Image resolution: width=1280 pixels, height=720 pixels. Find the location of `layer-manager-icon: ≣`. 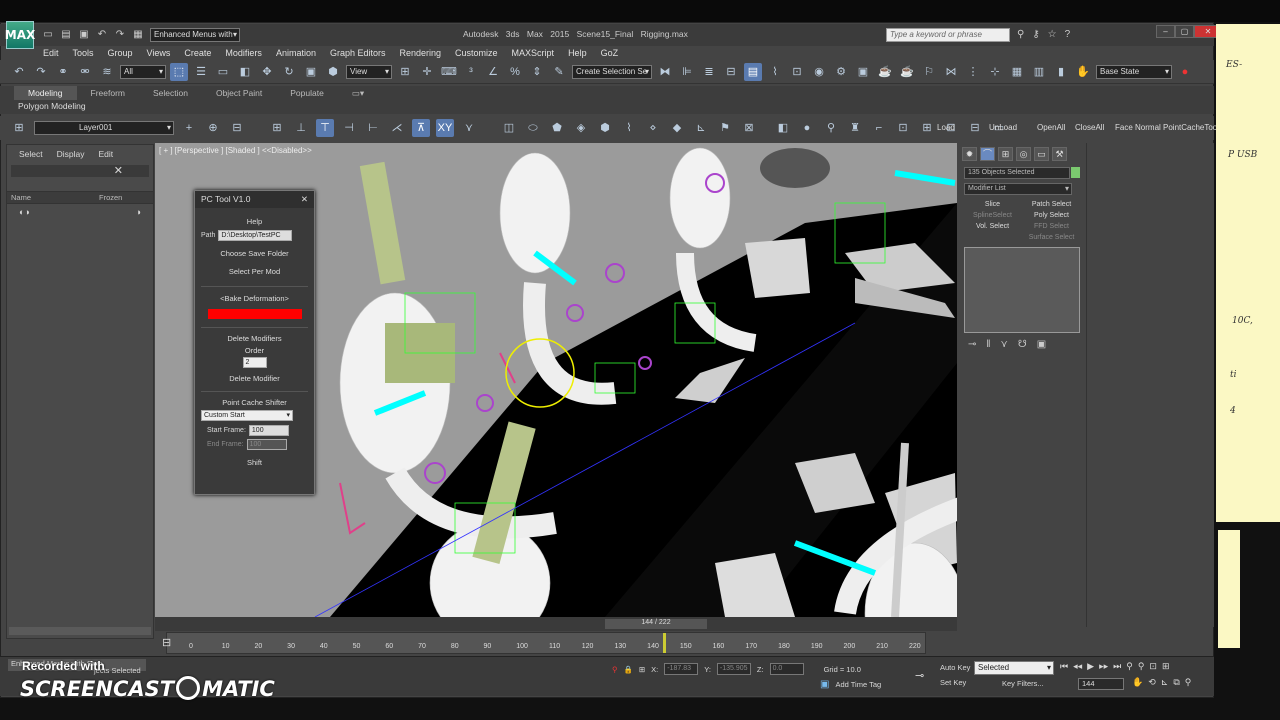

layer-manager-icon: ≣ is located at coordinates (709, 72).